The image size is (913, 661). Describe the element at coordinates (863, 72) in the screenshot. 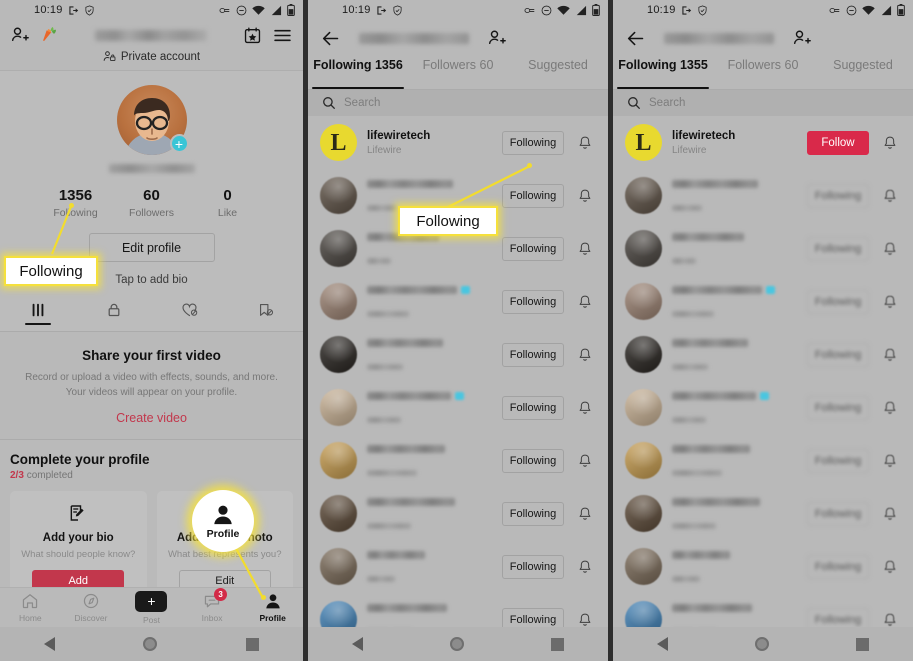

I see `tab-suggested-3: Suggested` at that location.